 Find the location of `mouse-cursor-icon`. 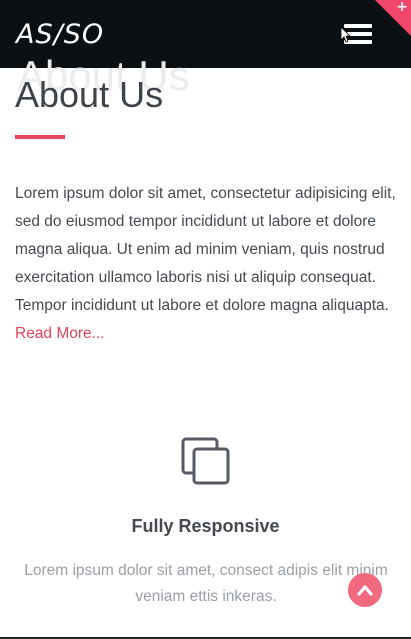

mouse-cursor-icon is located at coordinates (346, 35).